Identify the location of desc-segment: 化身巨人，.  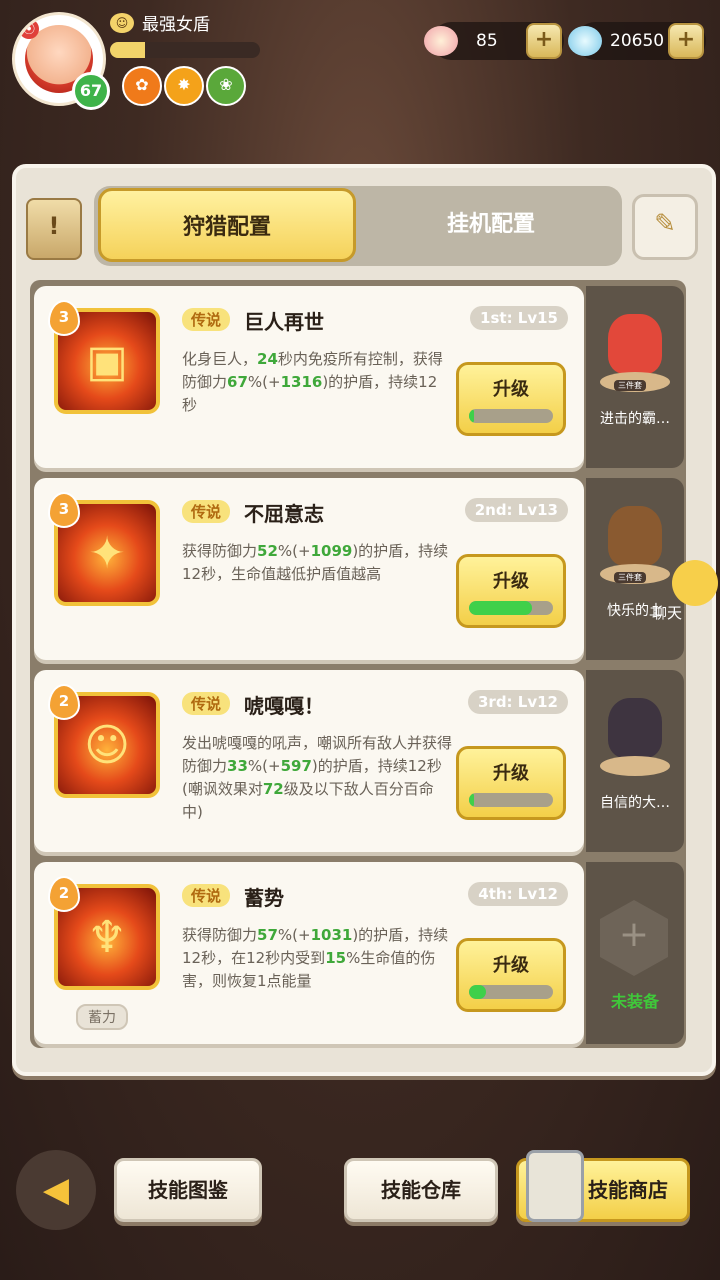
(220, 359).